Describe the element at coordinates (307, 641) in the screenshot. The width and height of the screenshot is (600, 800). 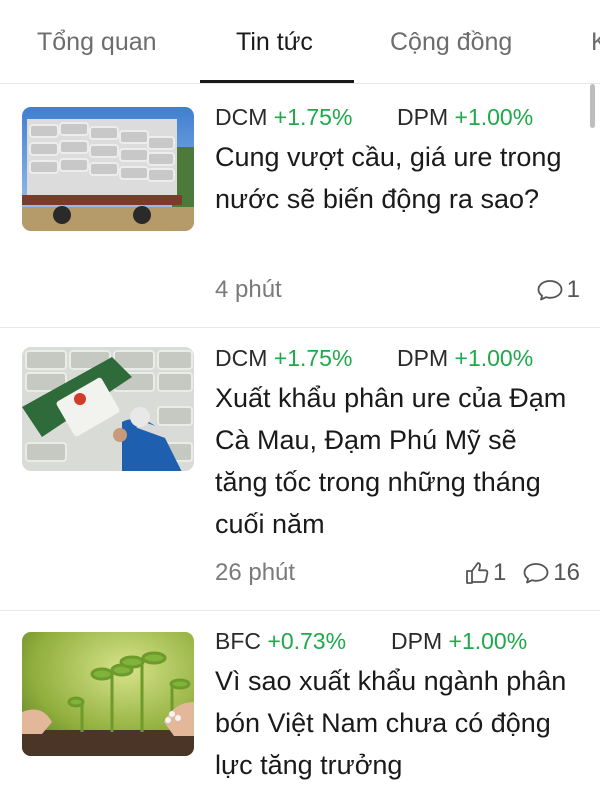
I see `ticker-change: +0.73%` at that location.